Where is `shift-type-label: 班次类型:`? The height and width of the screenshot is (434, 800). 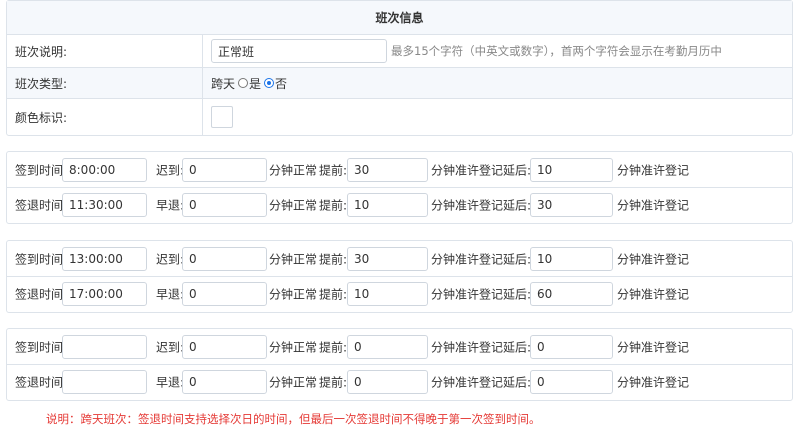
shift-type-label: 班次类型: is located at coordinates (105, 83).